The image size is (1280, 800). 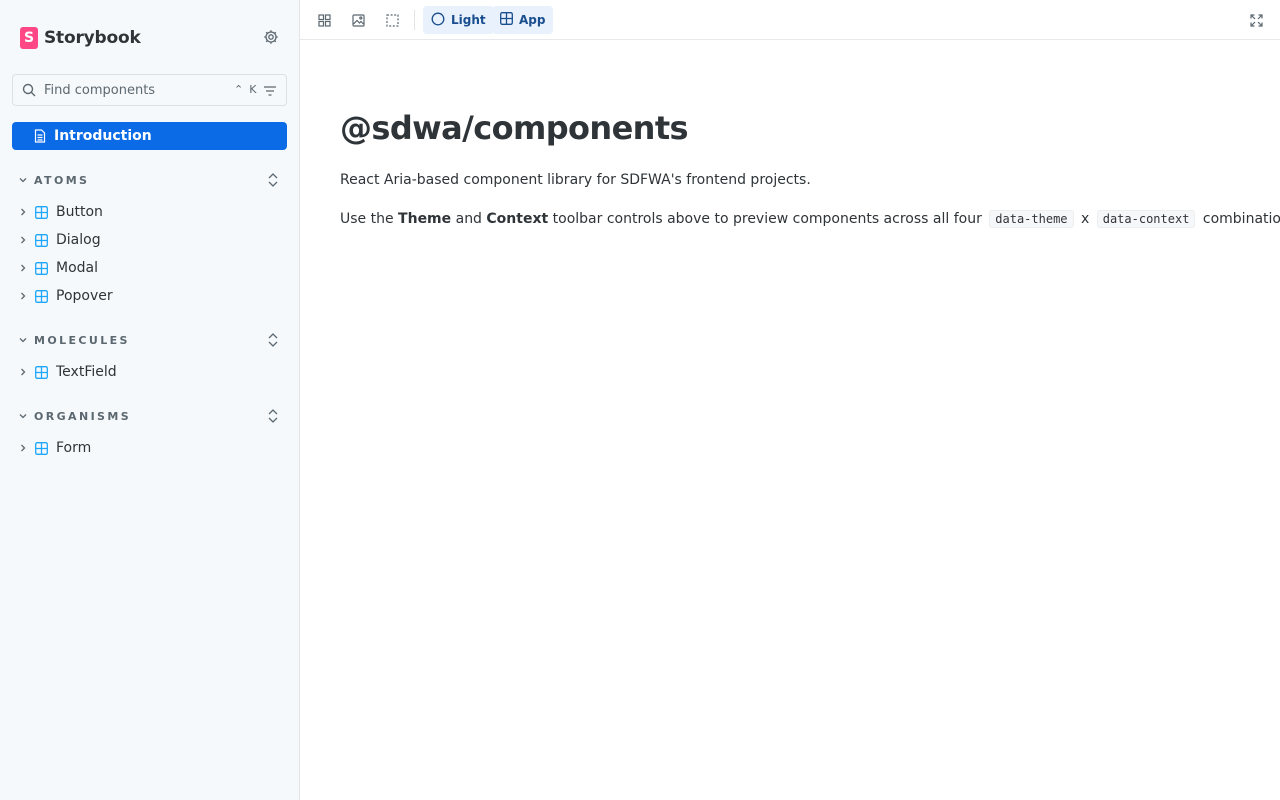 I want to click on sidebar-item-label: Modal, so click(x=77, y=268).